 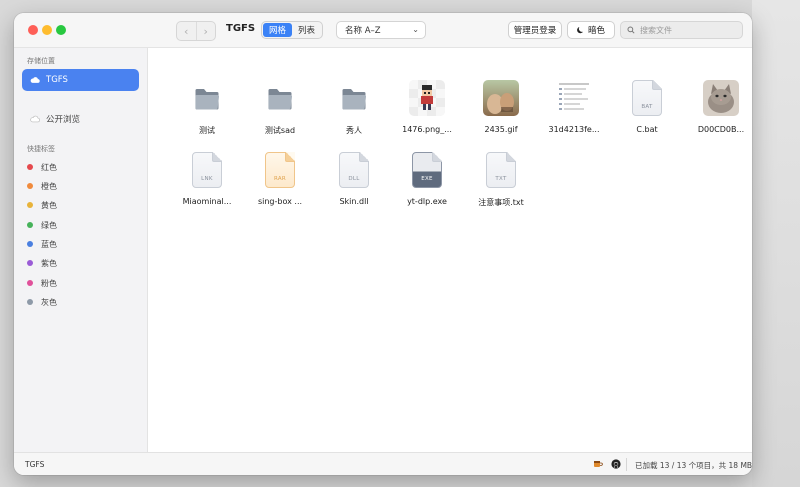 I want to click on tag-label: 蓝色, so click(x=49, y=244).